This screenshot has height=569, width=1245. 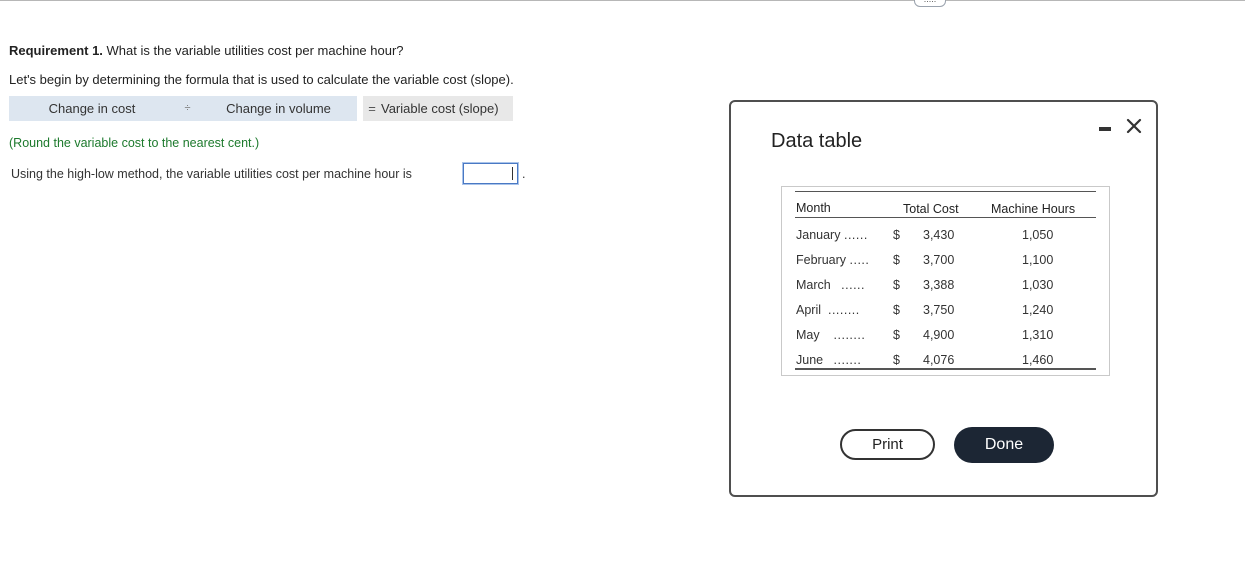 I want to click on month-label: April, so click(x=809, y=310).